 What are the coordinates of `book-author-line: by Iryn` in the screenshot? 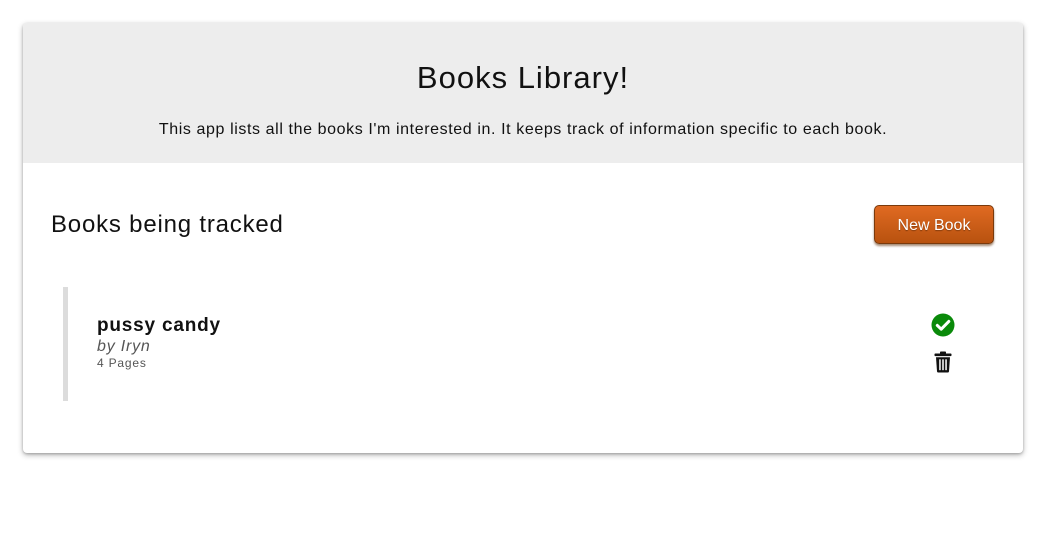 It's located at (124, 347).